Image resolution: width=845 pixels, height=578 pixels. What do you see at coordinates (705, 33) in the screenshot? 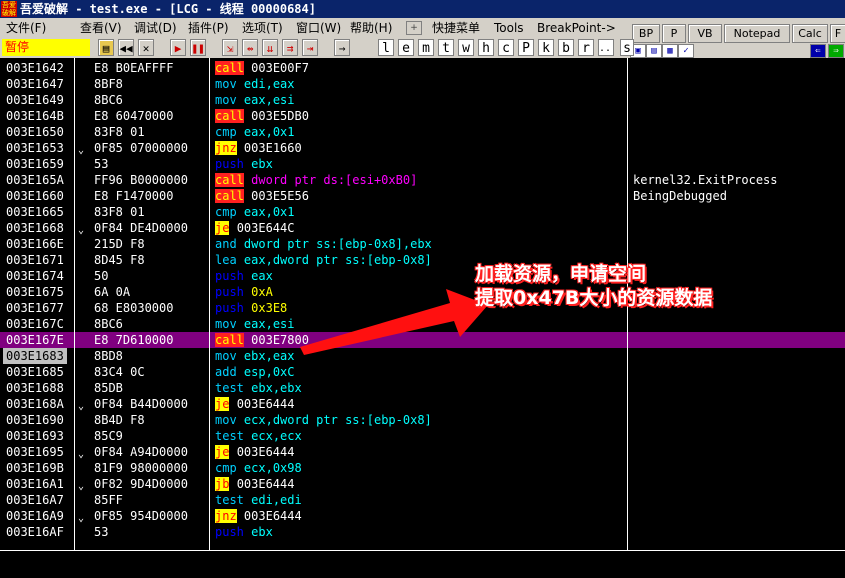
I see `vb-button: VB` at bounding box center [705, 33].